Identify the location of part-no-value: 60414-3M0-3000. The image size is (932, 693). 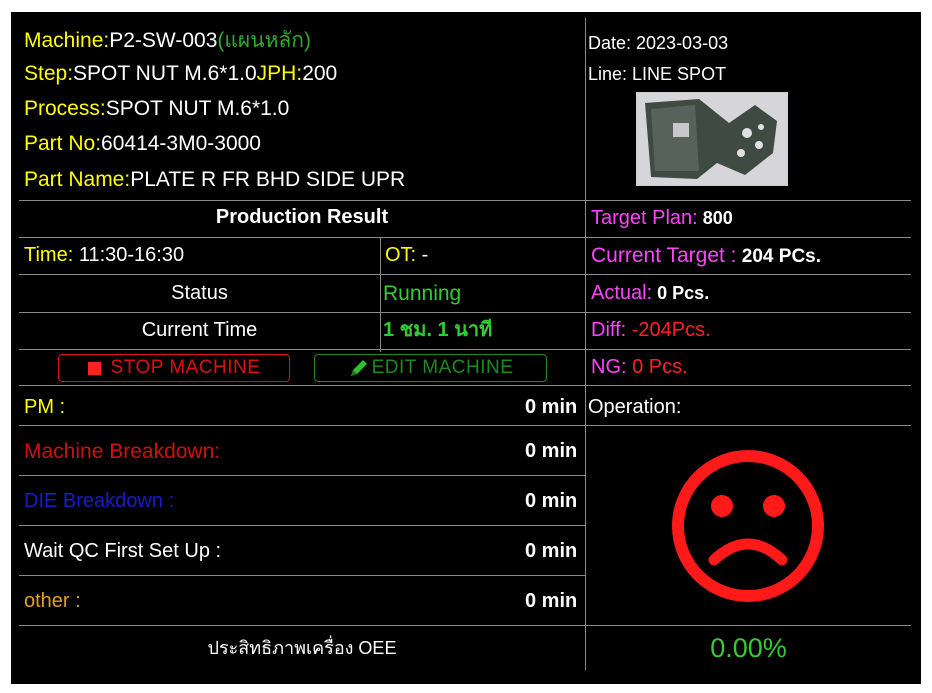
(181, 143).